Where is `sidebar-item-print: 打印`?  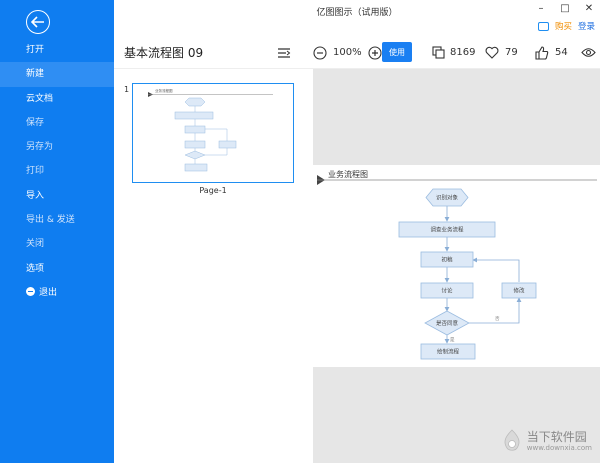
sidebar-item-print: 打印 is located at coordinates (57, 171).